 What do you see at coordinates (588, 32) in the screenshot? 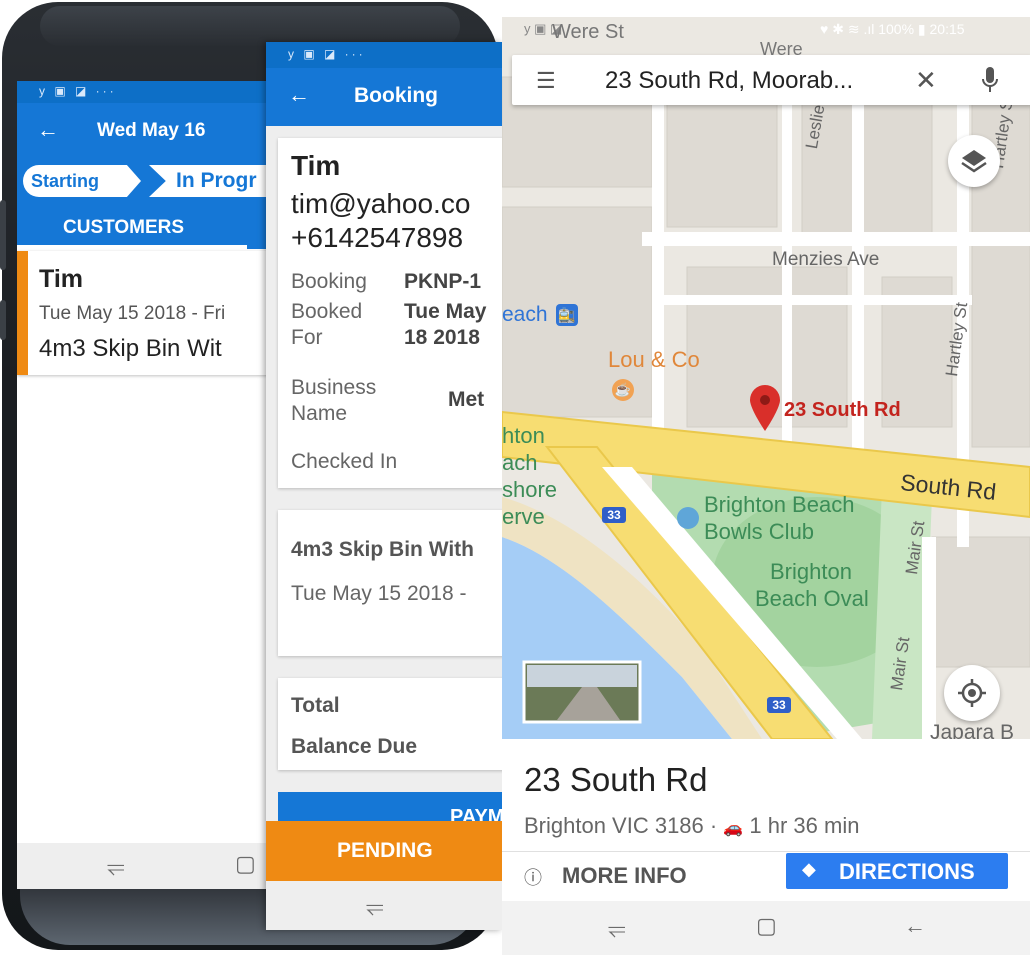
I see `map-label-were-st: Were St` at bounding box center [588, 32].